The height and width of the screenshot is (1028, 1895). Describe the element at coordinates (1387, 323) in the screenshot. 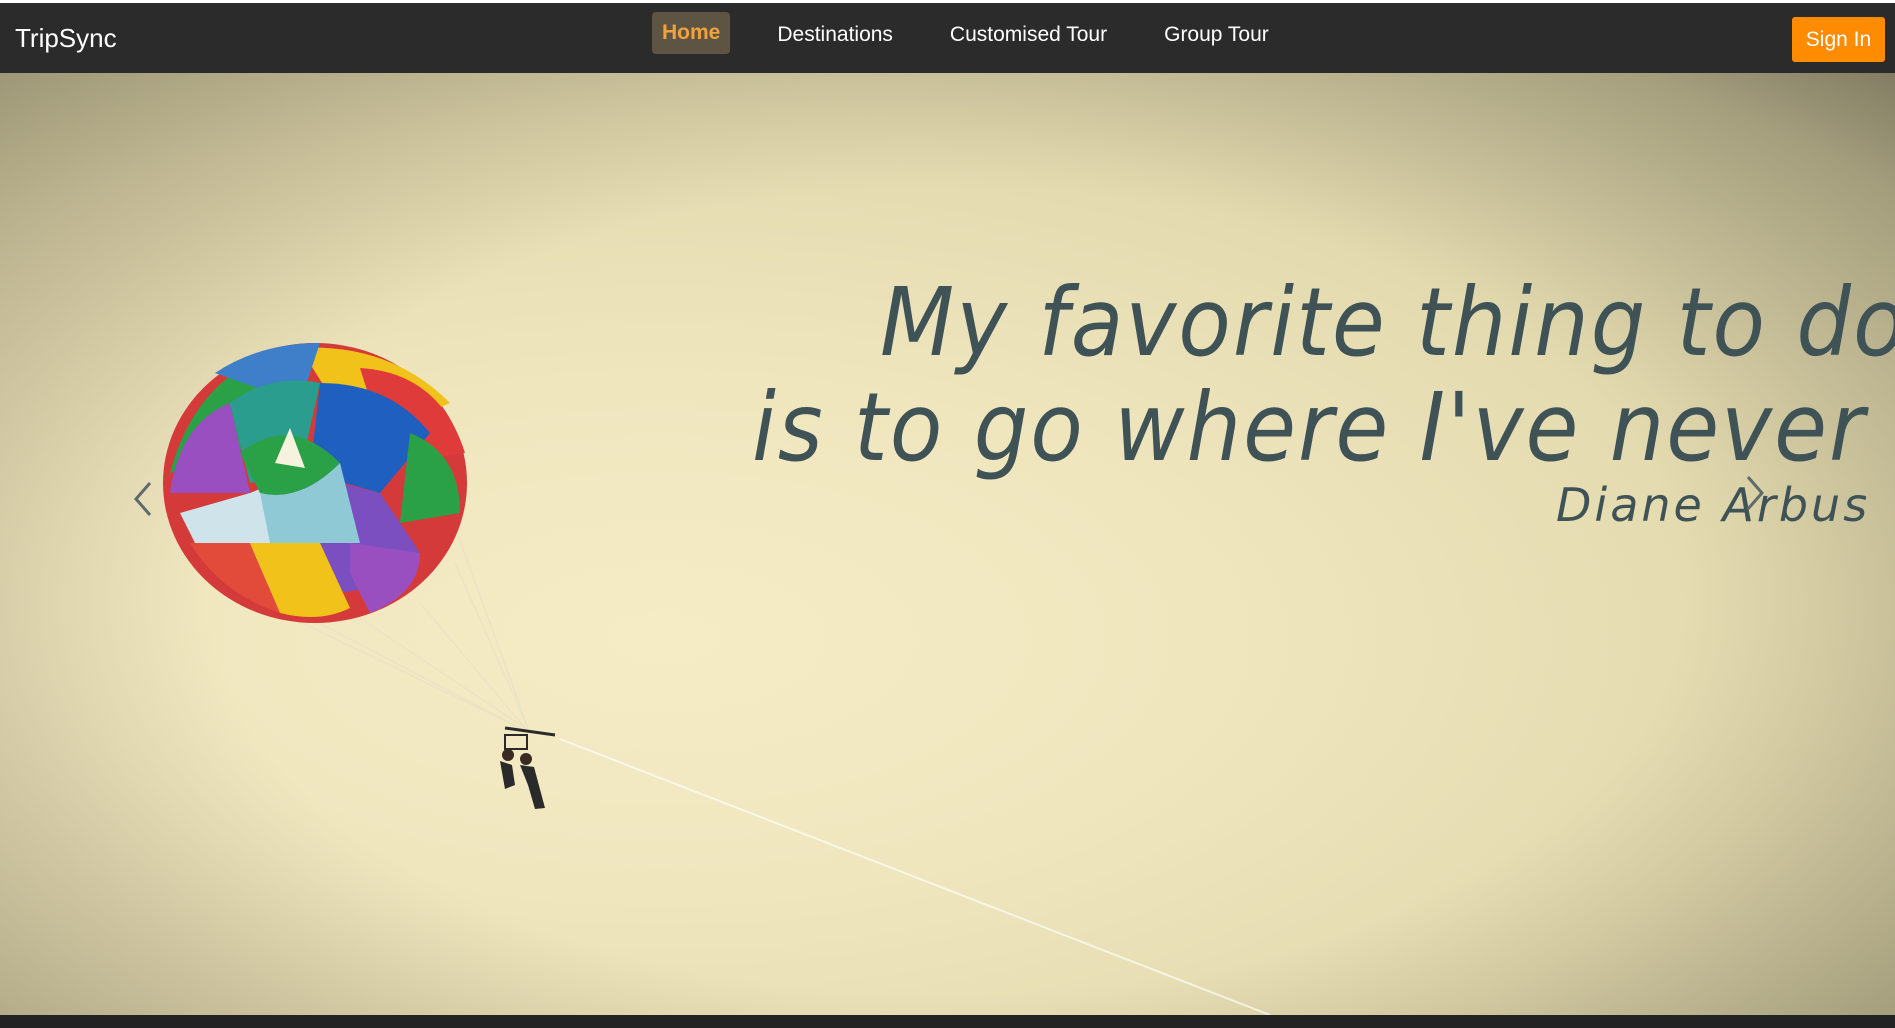

I see `hero-quote-line-1: My favorite thing to do` at that location.